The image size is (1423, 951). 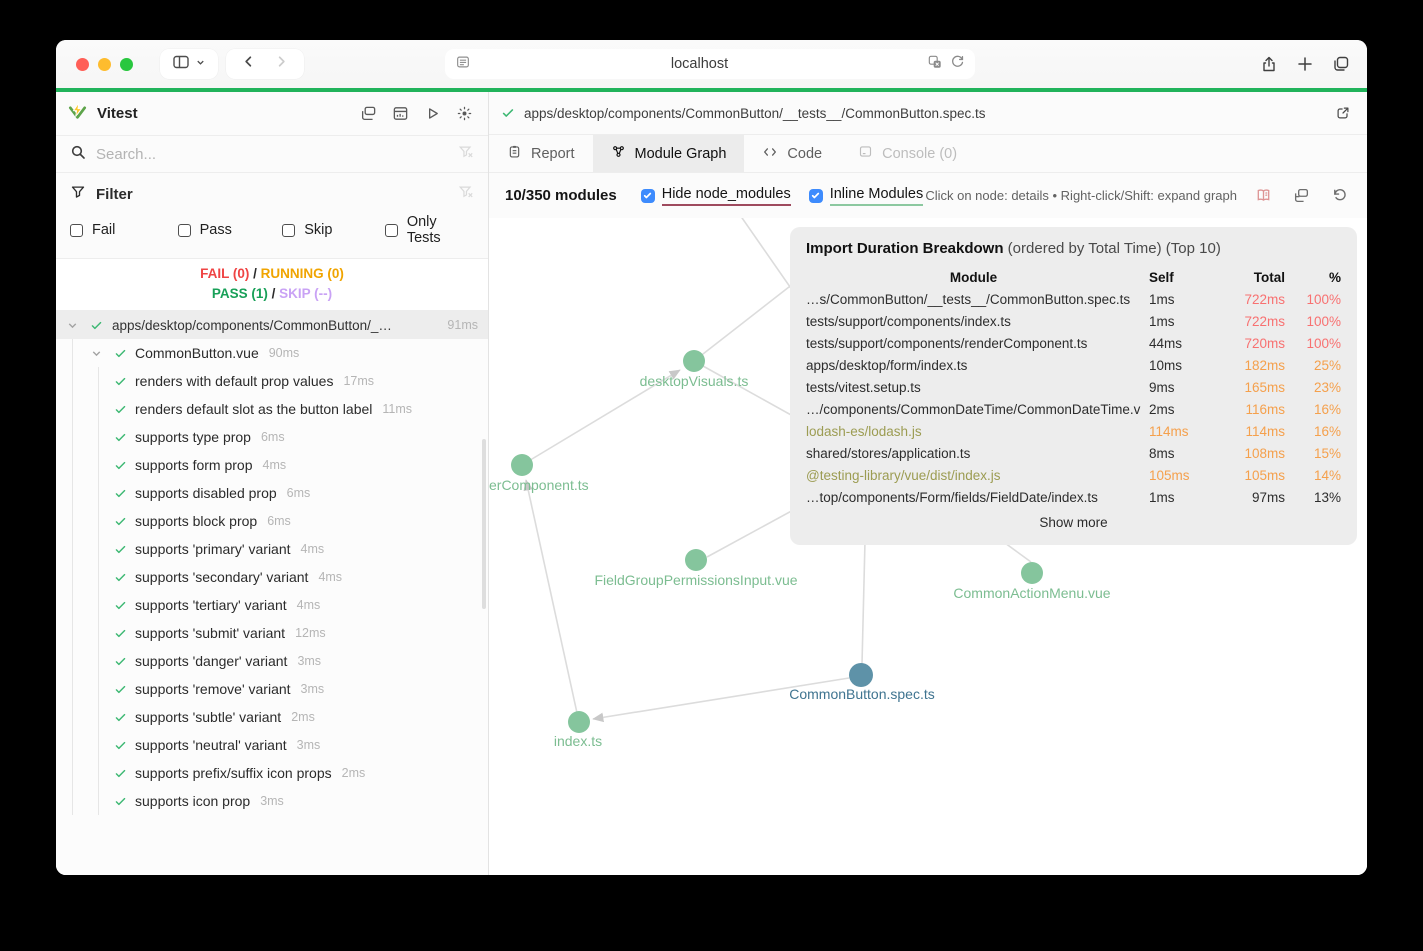 What do you see at coordinates (866, 196) in the screenshot?
I see `inline-modules-checkbox: Inline Modules` at bounding box center [866, 196].